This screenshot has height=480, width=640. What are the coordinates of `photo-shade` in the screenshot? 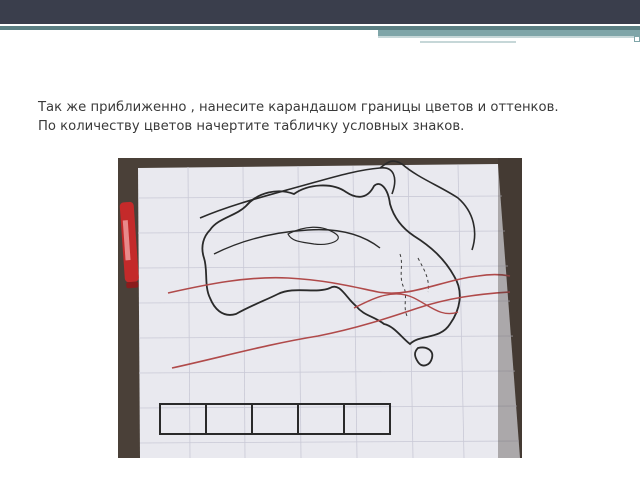 It's located at (510, 308).